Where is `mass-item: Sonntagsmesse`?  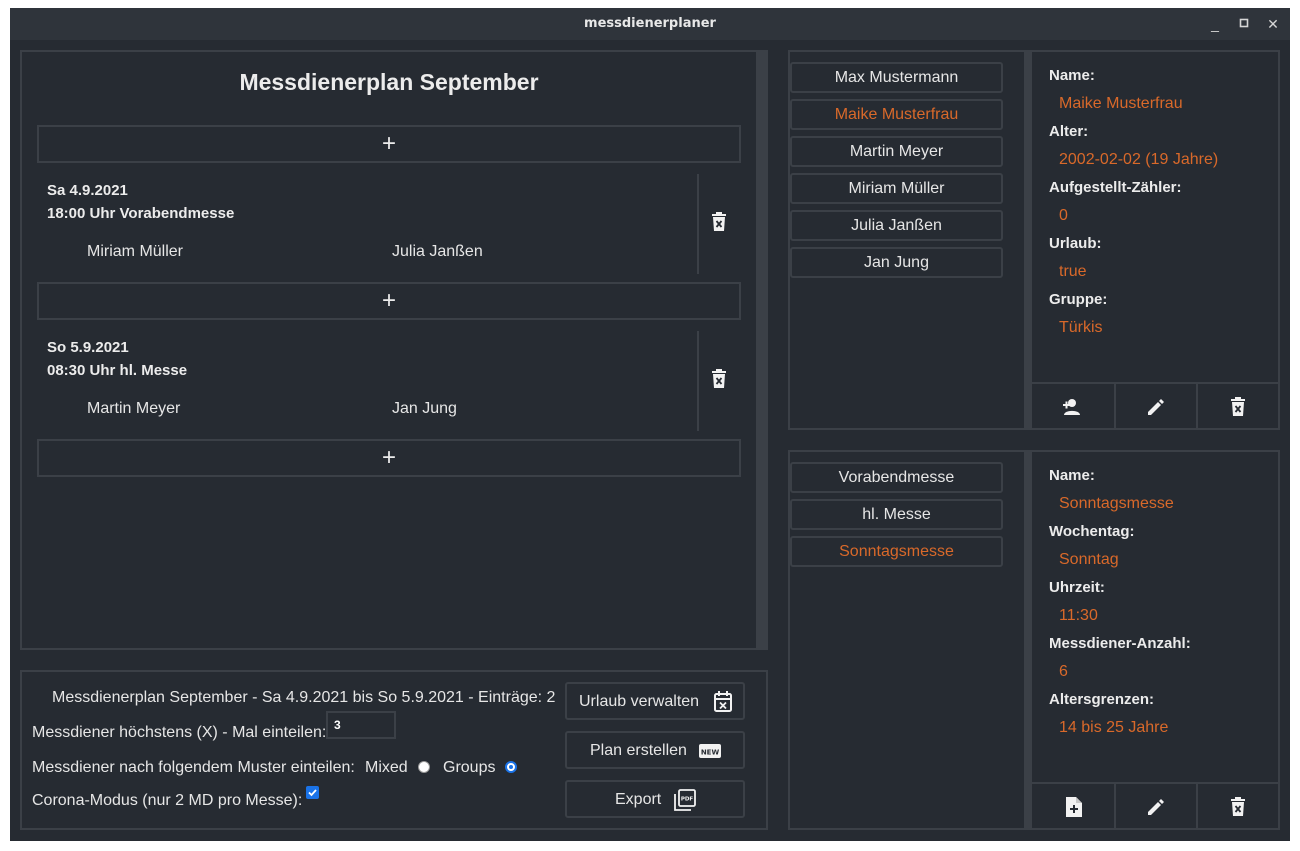 mass-item: Sonntagsmesse is located at coordinates (896, 551).